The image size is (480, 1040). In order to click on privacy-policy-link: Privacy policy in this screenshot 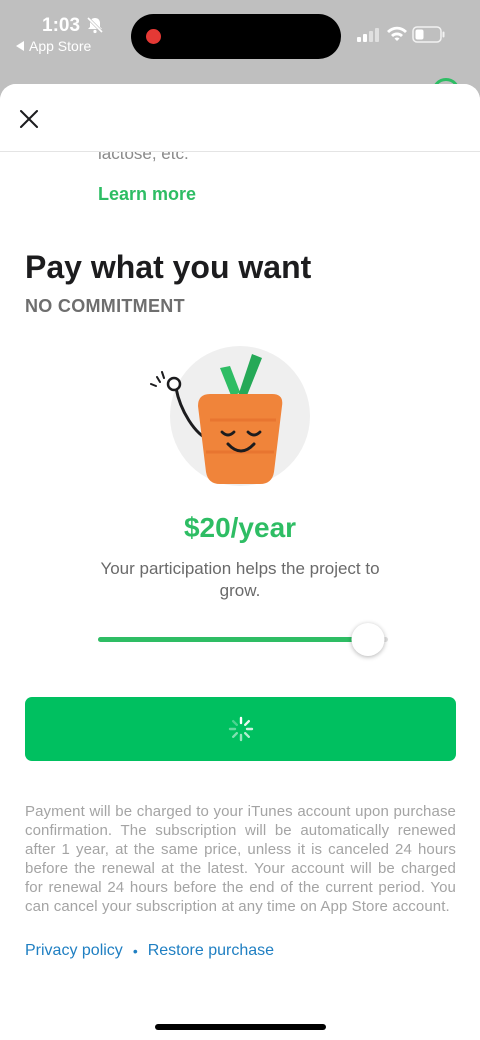, I will do `click(74, 951)`.